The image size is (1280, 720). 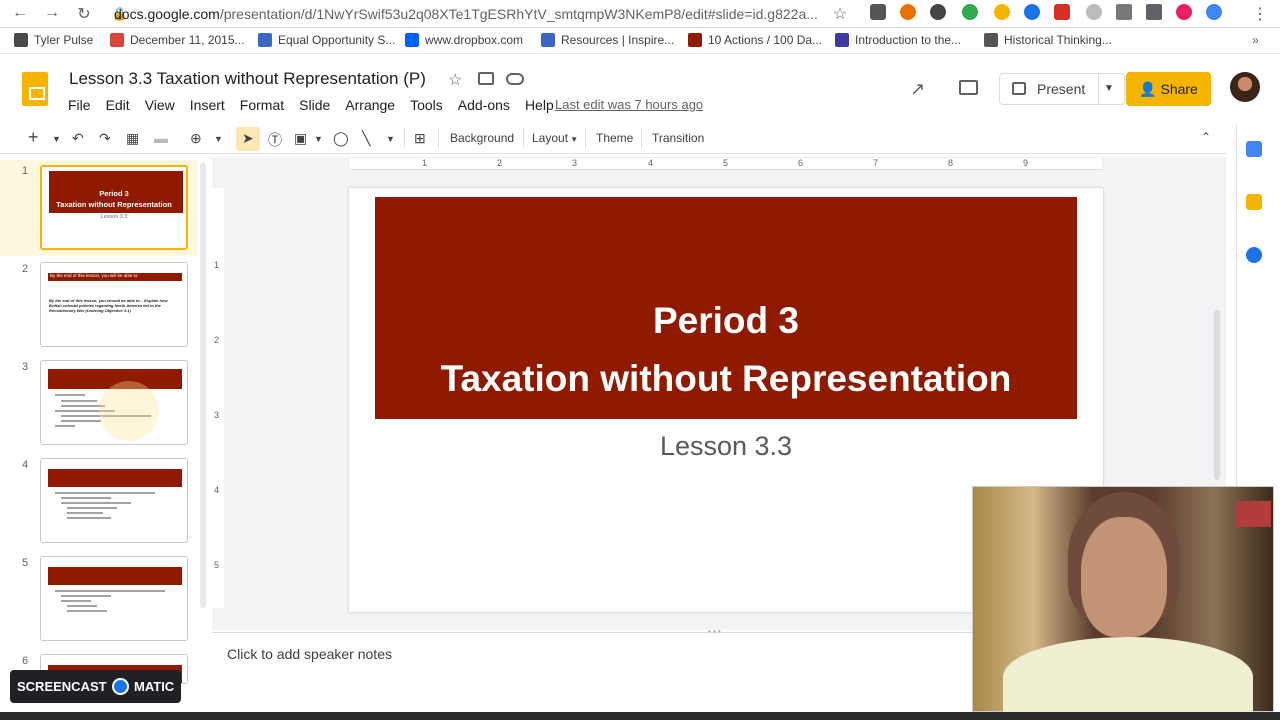 What do you see at coordinates (726, 379) in the screenshot?
I see `slide-title-line-2: Taxation without Representation` at bounding box center [726, 379].